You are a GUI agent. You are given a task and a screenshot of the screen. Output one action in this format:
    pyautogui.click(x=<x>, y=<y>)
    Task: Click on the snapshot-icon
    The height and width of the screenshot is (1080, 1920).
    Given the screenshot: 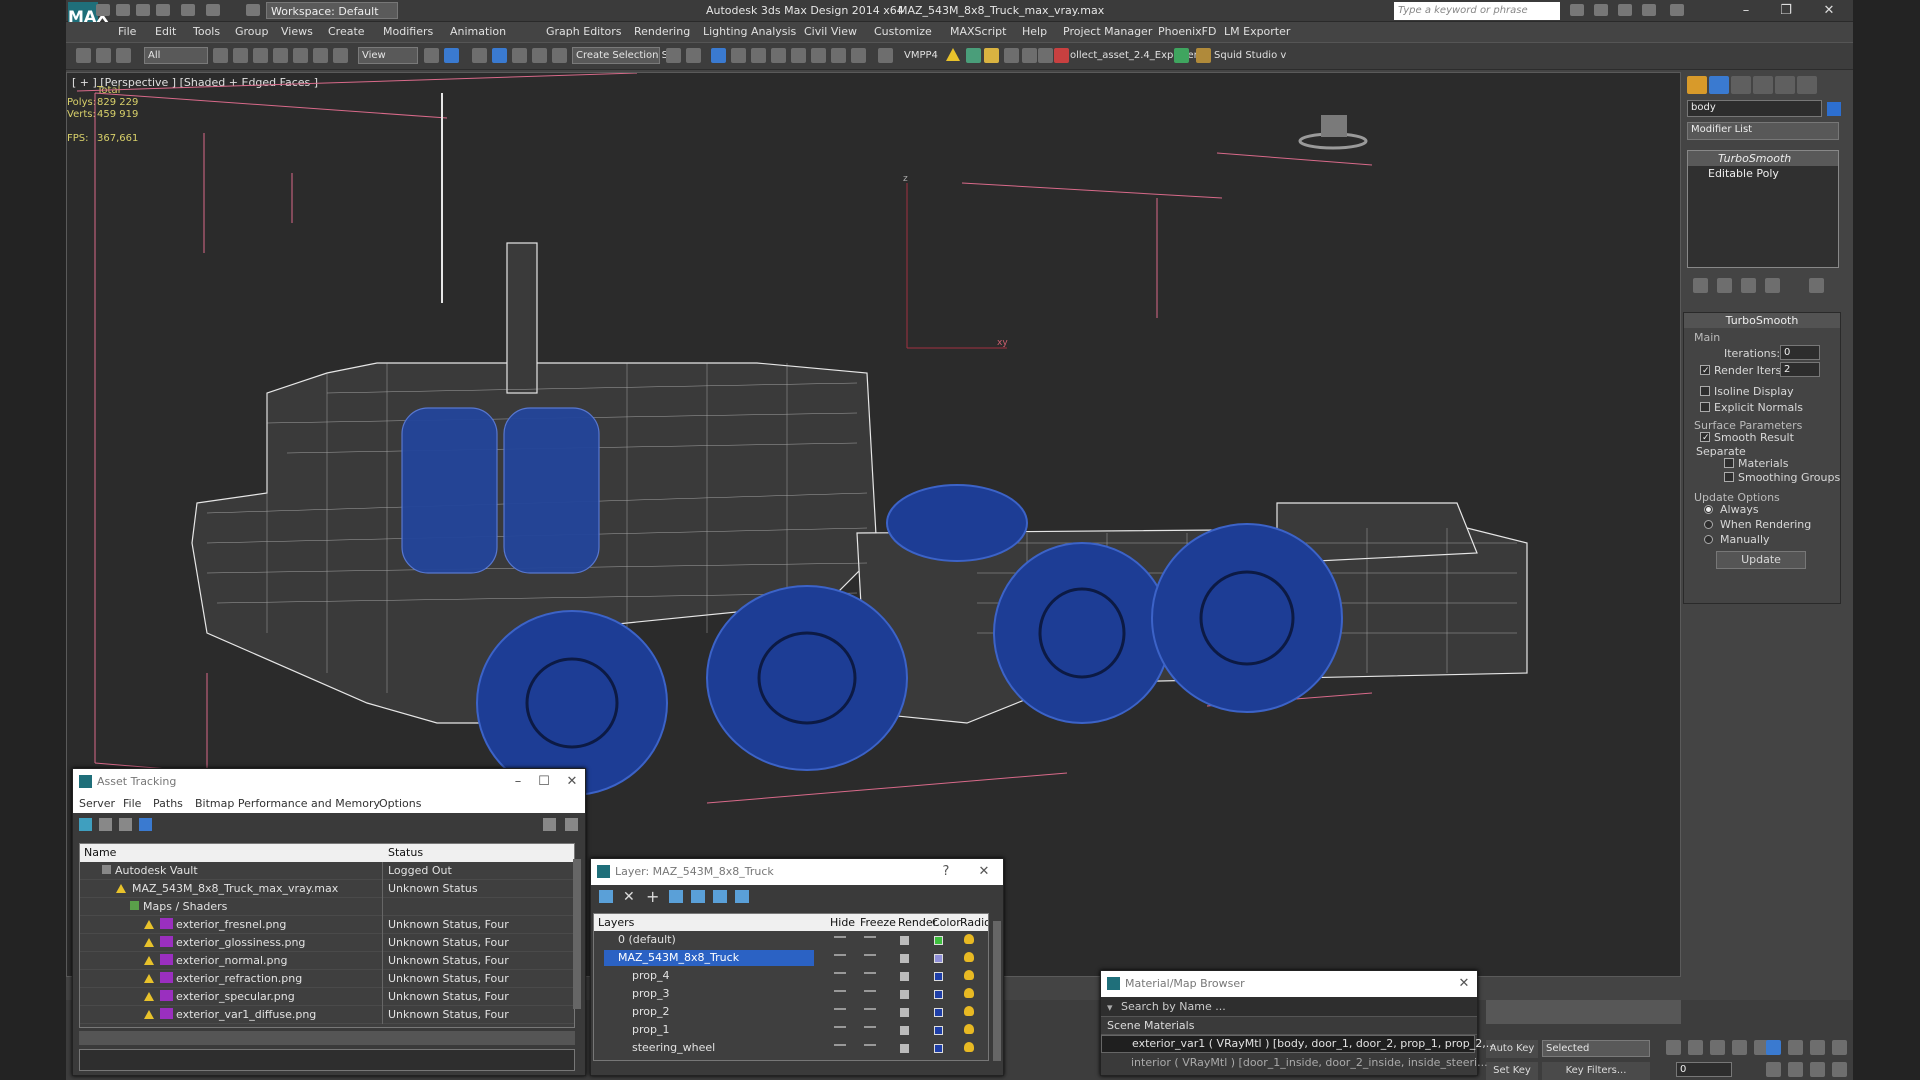 What is the action you would take?
    pyautogui.click(x=1011, y=55)
    